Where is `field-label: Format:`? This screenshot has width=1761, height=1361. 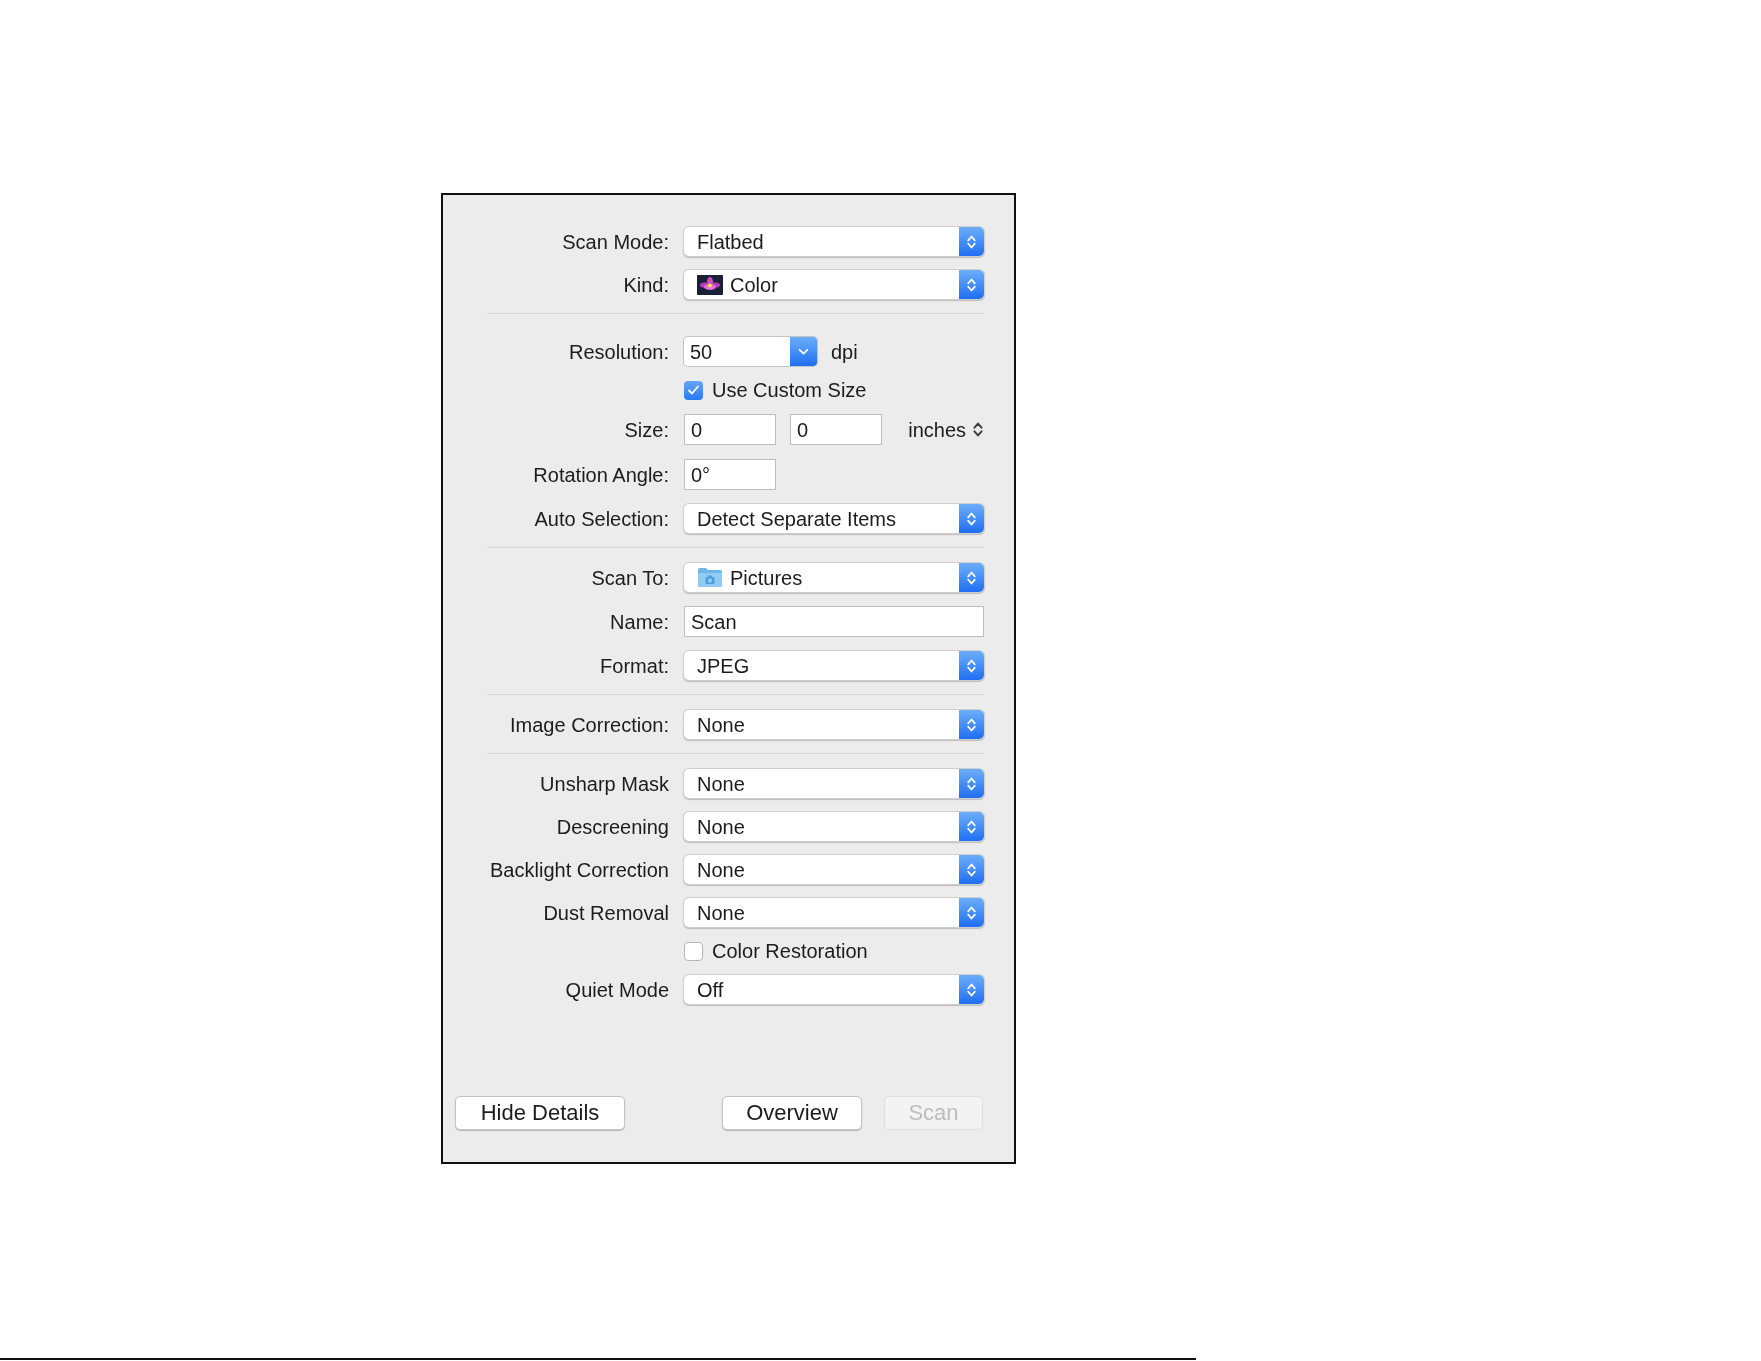
field-label: Format: is located at coordinates (634, 665).